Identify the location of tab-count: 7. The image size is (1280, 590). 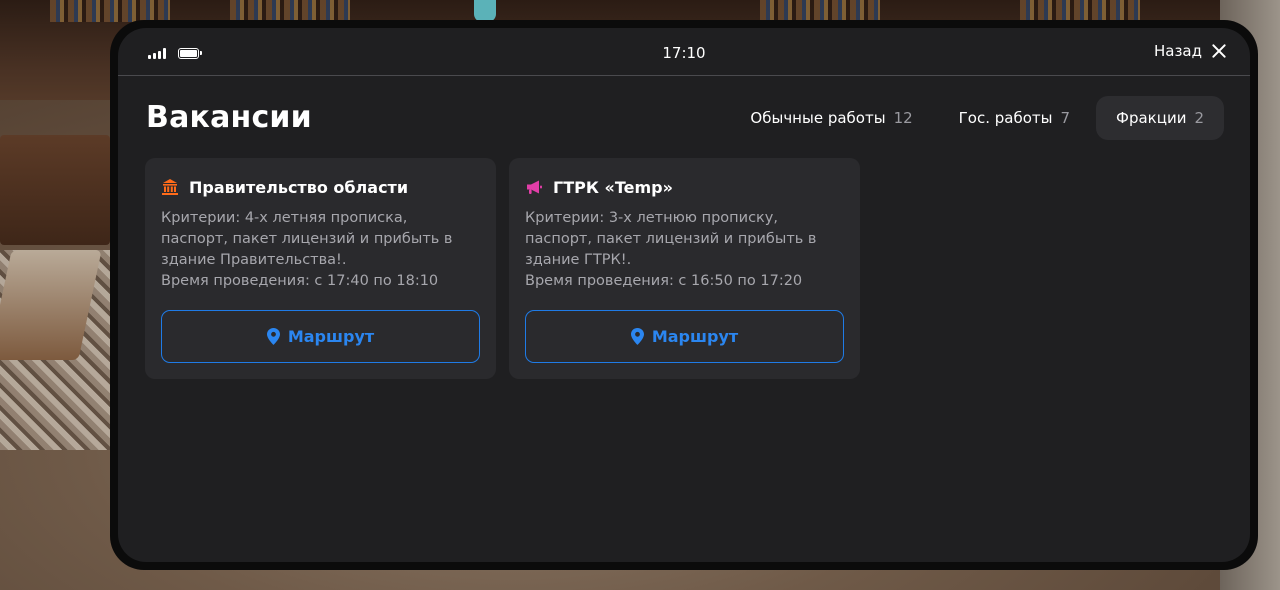
(1065, 118).